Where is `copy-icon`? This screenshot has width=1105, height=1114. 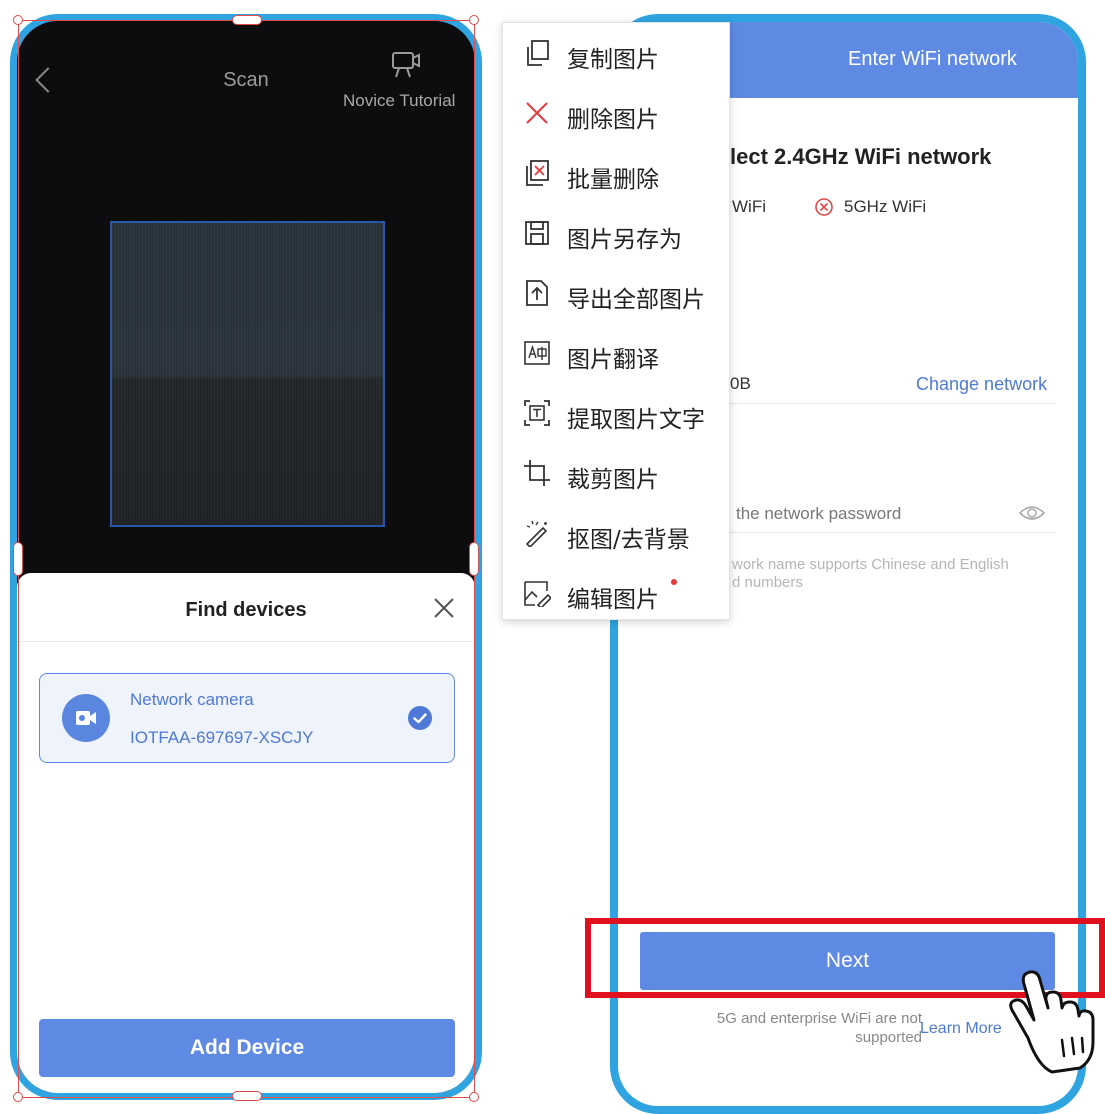 copy-icon is located at coordinates (538, 53).